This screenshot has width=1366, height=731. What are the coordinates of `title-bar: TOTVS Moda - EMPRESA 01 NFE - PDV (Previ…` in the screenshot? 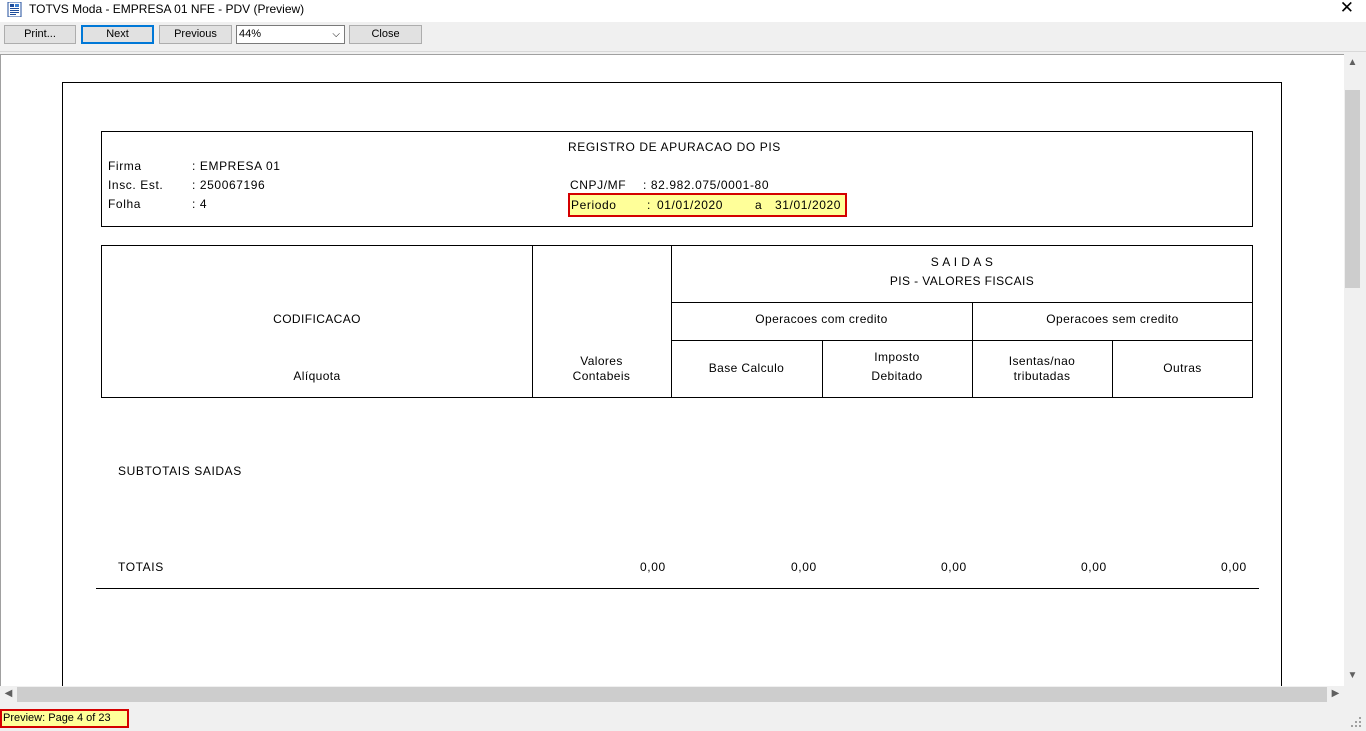 It's located at (683, 11).